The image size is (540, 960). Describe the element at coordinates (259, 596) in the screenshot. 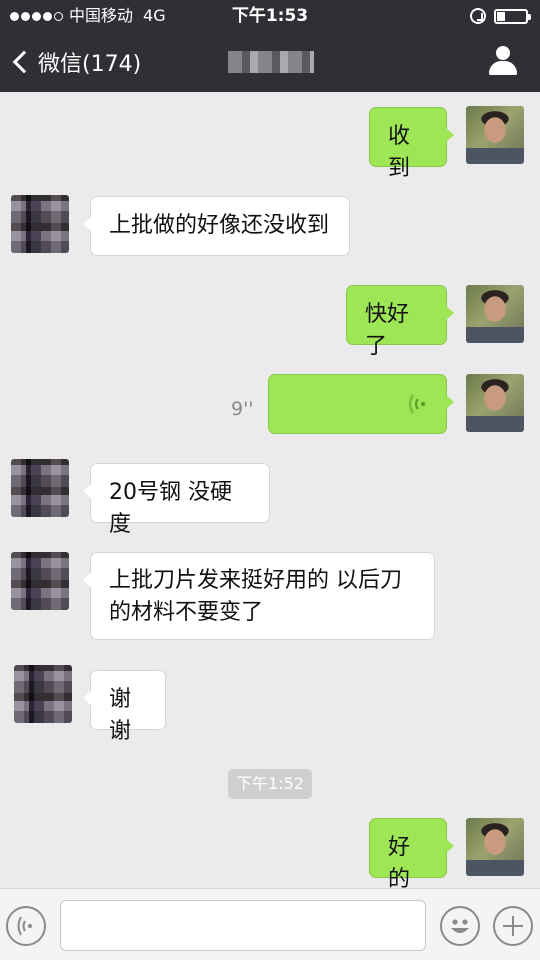

I see `message-bubble-incoming: 上批刀片发来挺好用的 以后刀的材料不要变了` at that location.